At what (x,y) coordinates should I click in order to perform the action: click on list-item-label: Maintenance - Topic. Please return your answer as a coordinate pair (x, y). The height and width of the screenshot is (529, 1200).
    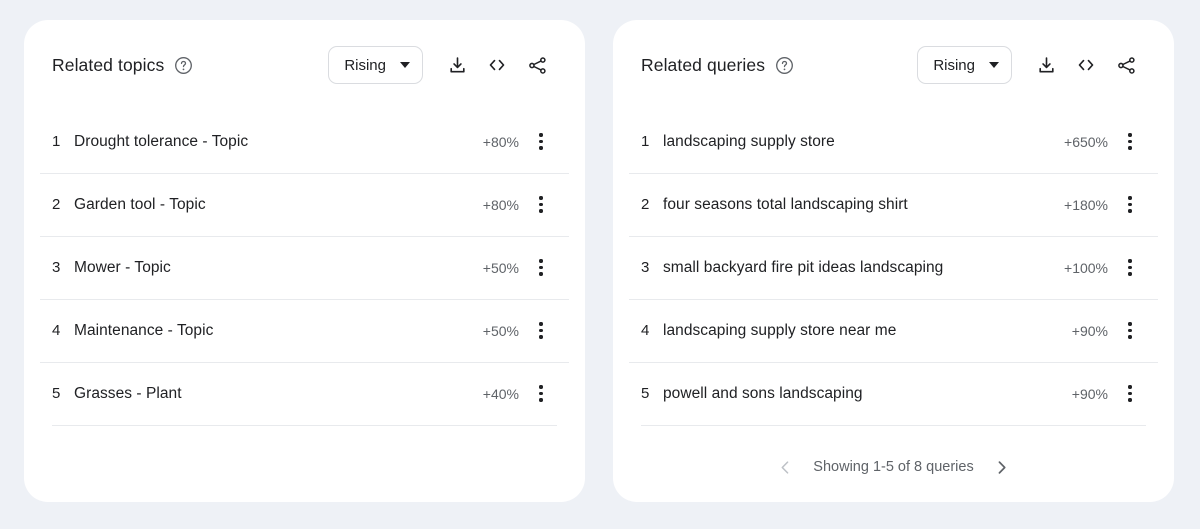
    Looking at the image, I should click on (144, 330).